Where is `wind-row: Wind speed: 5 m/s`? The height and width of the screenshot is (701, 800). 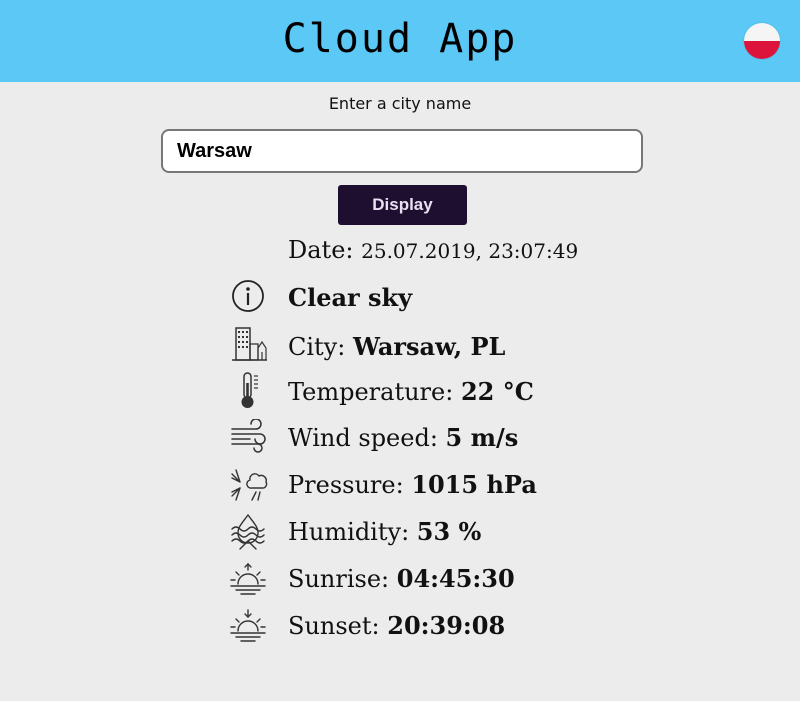 wind-row: Wind speed: 5 m/s is located at coordinates (438, 439).